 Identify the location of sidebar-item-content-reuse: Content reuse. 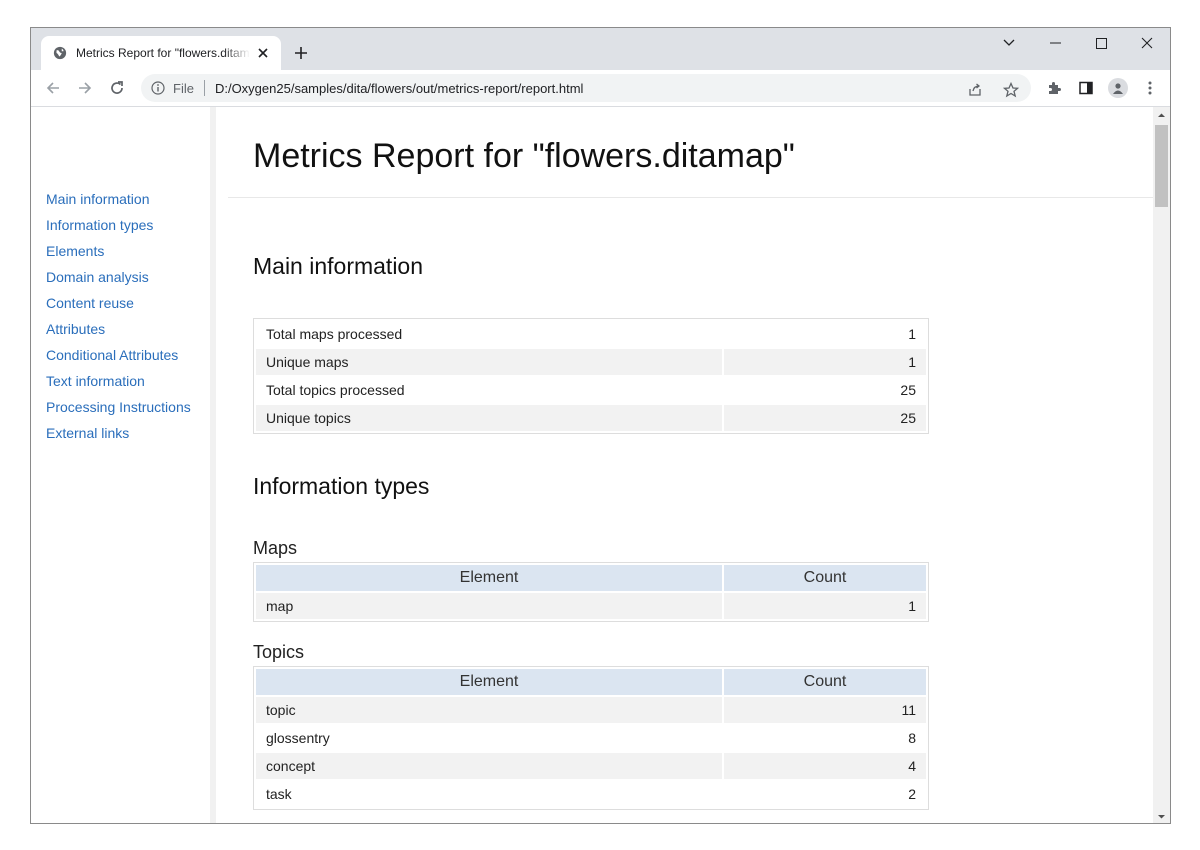
(118, 307).